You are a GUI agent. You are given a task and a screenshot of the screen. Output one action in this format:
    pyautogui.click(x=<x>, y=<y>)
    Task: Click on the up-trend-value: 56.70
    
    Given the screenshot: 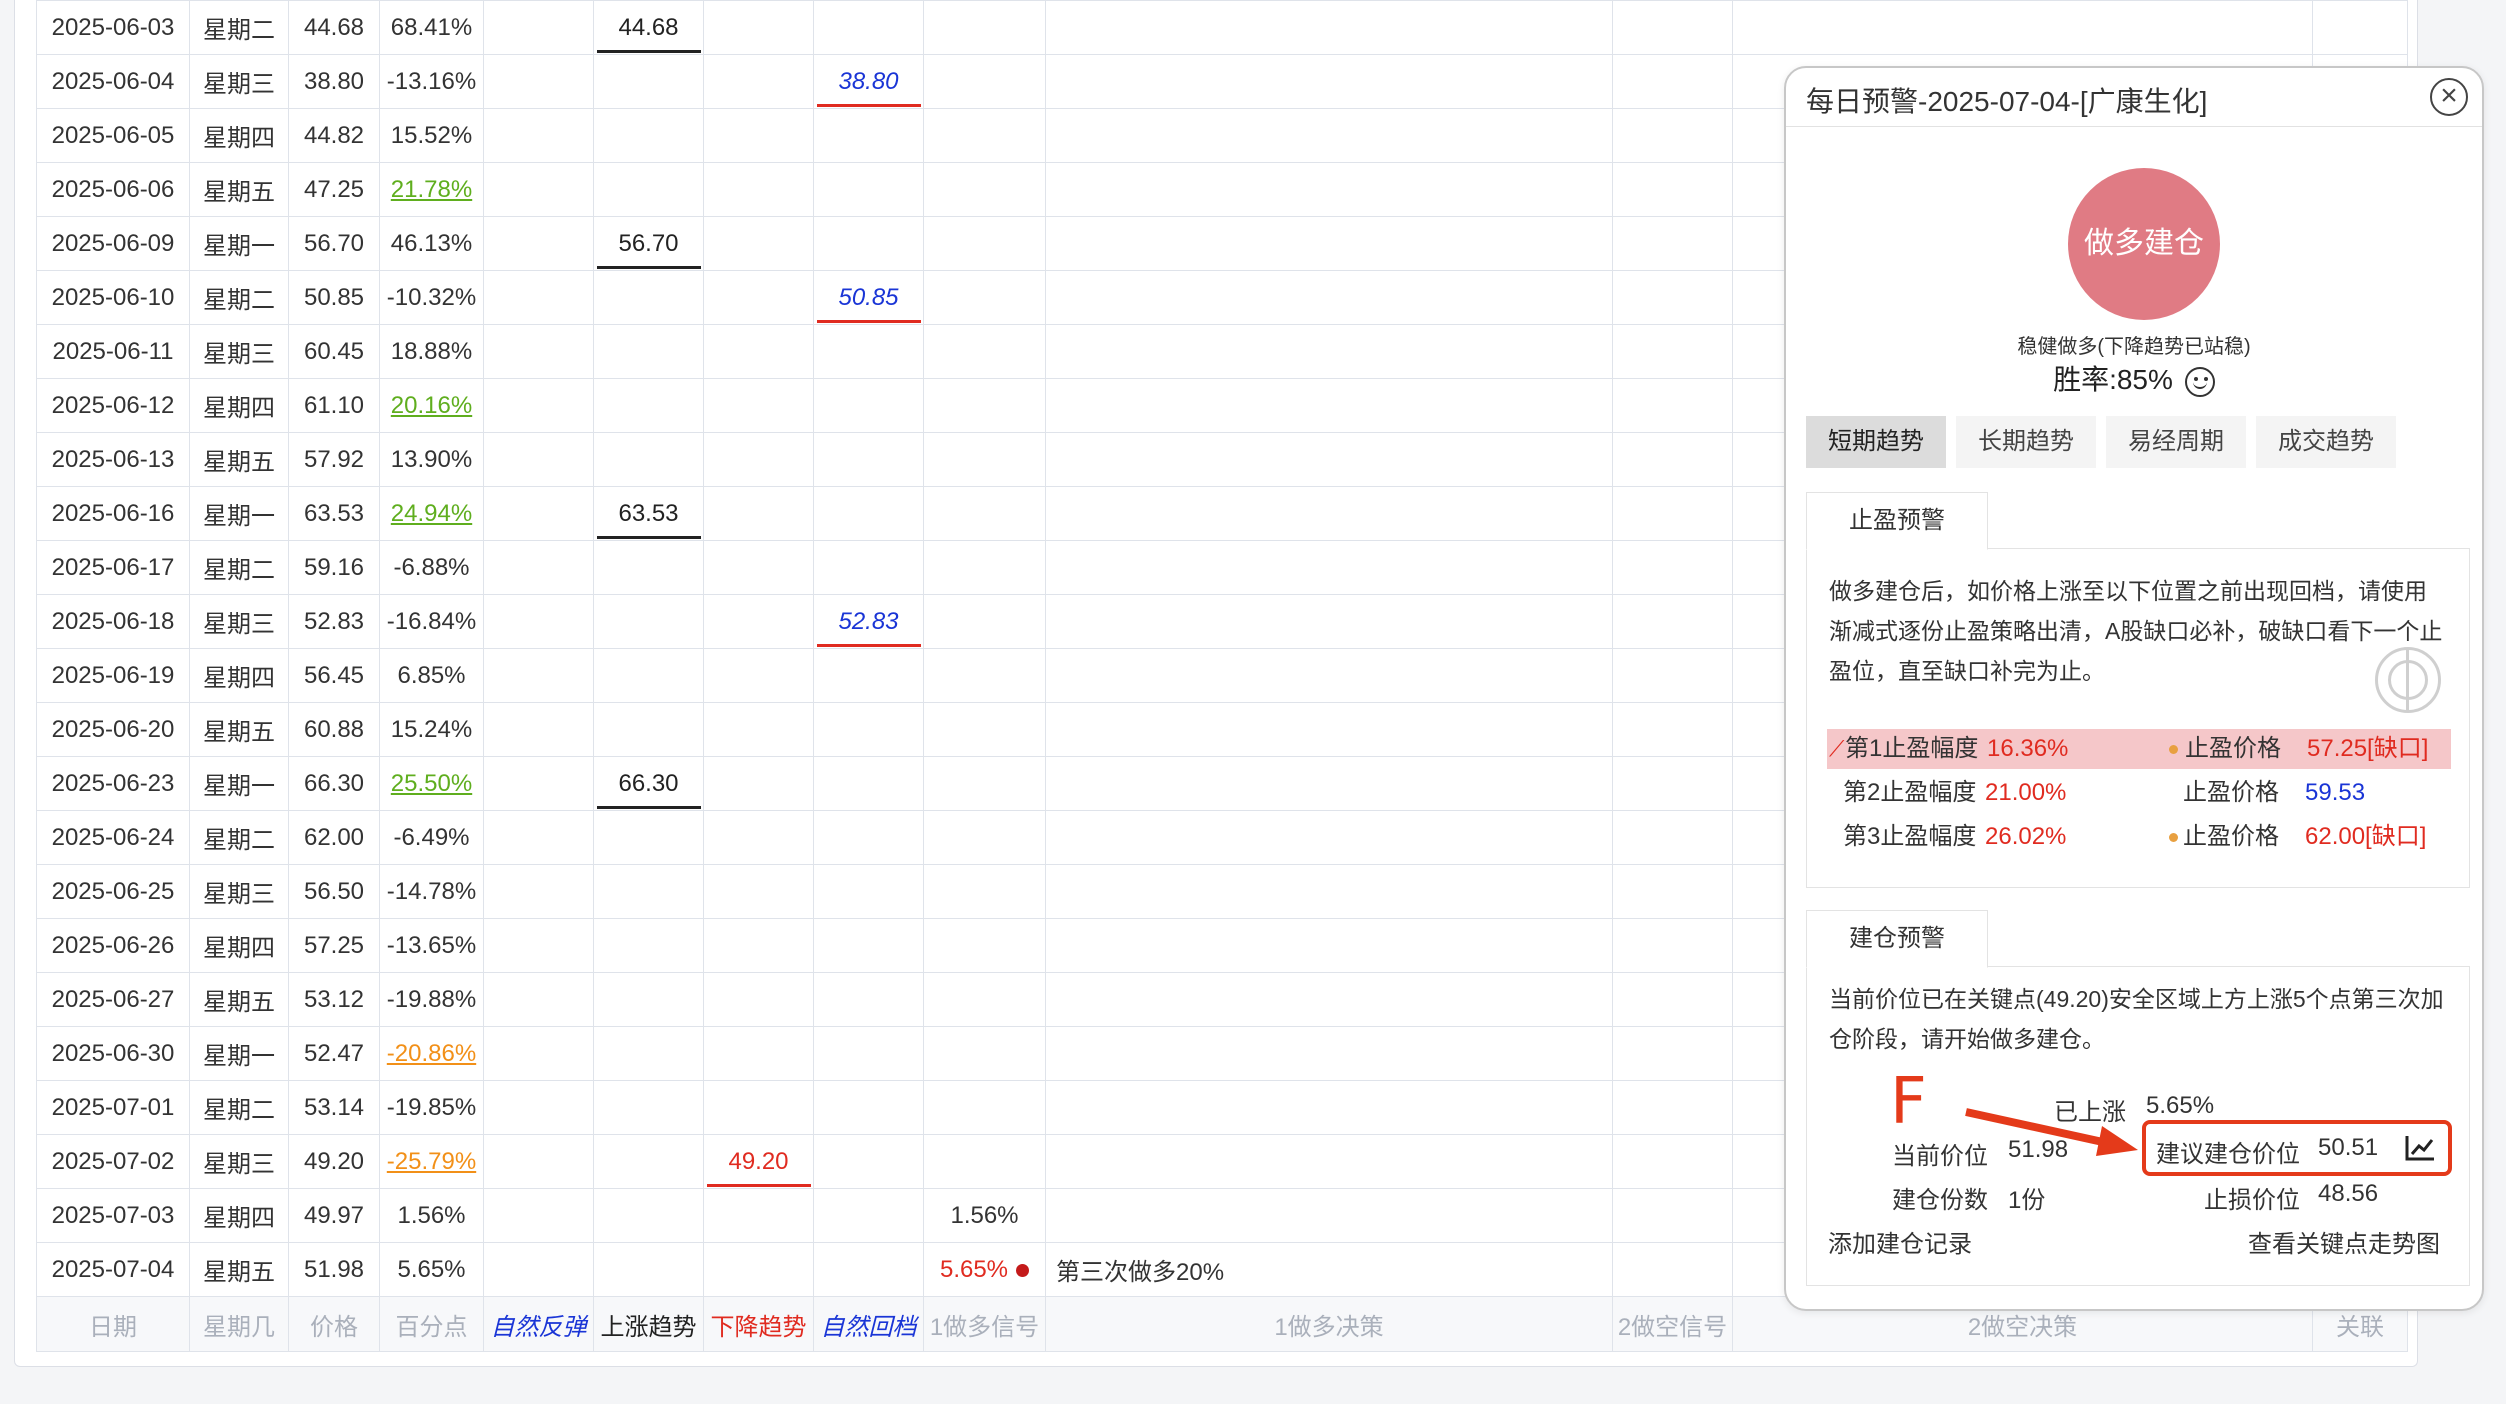 What is the action you would take?
    pyautogui.click(x=648, y=244)
    